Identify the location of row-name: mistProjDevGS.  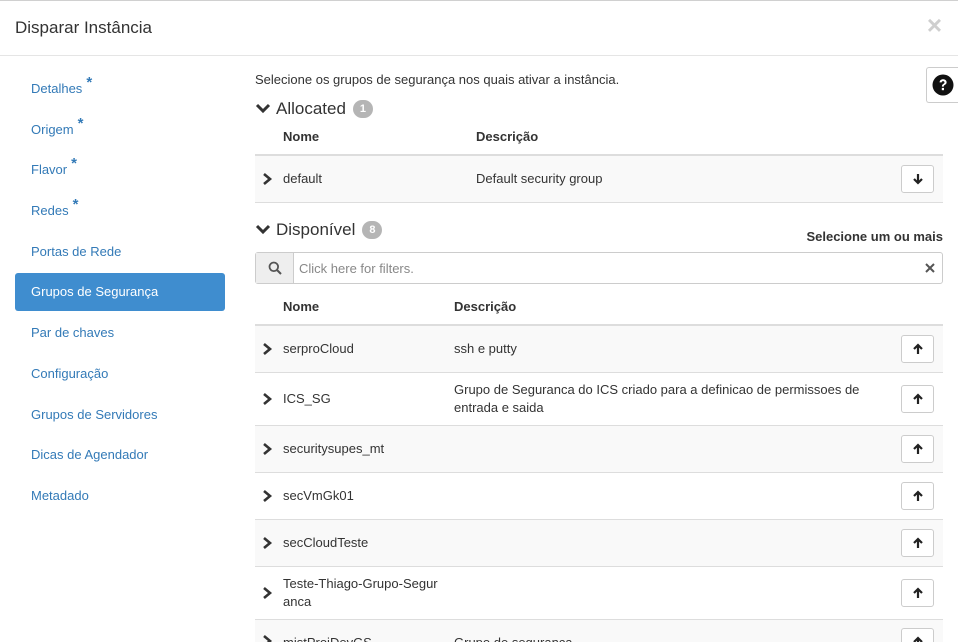
(365, 638).